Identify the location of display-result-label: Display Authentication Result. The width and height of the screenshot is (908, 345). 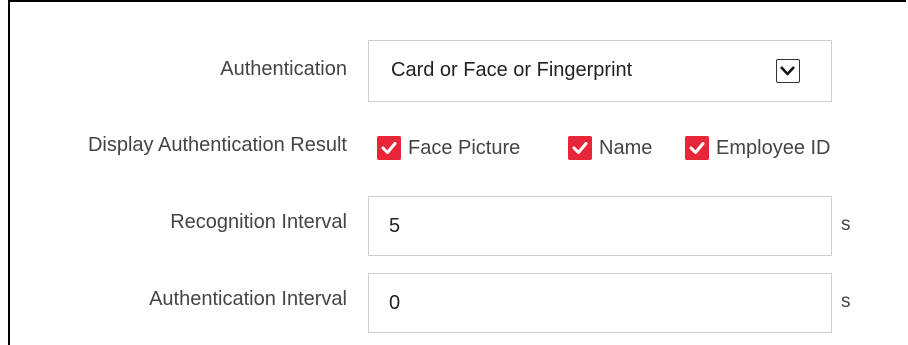
(217, 145).